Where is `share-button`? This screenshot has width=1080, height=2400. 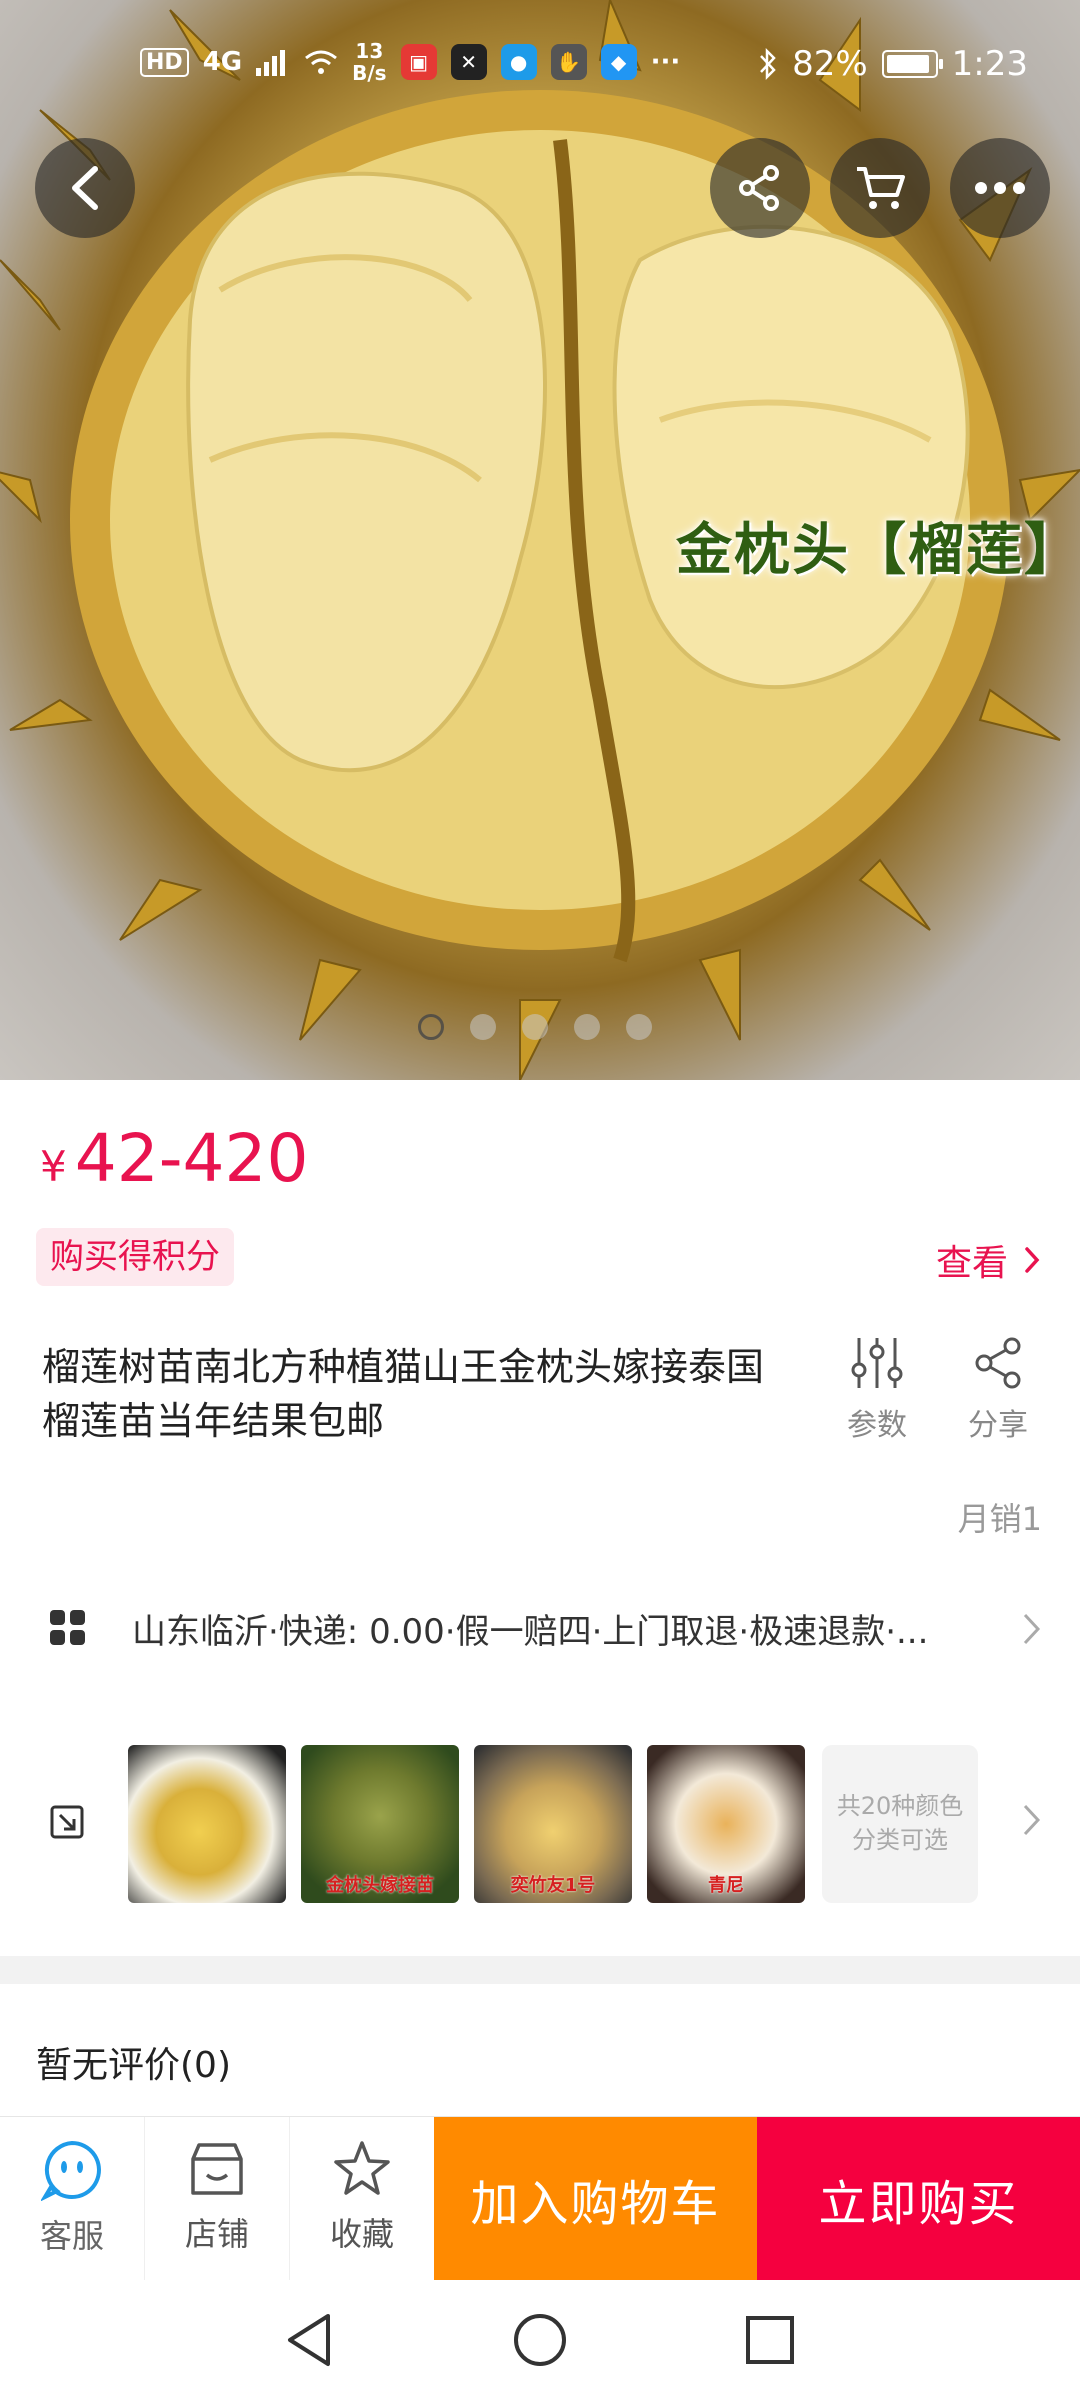 share-button is located at coordinates (760, 188).